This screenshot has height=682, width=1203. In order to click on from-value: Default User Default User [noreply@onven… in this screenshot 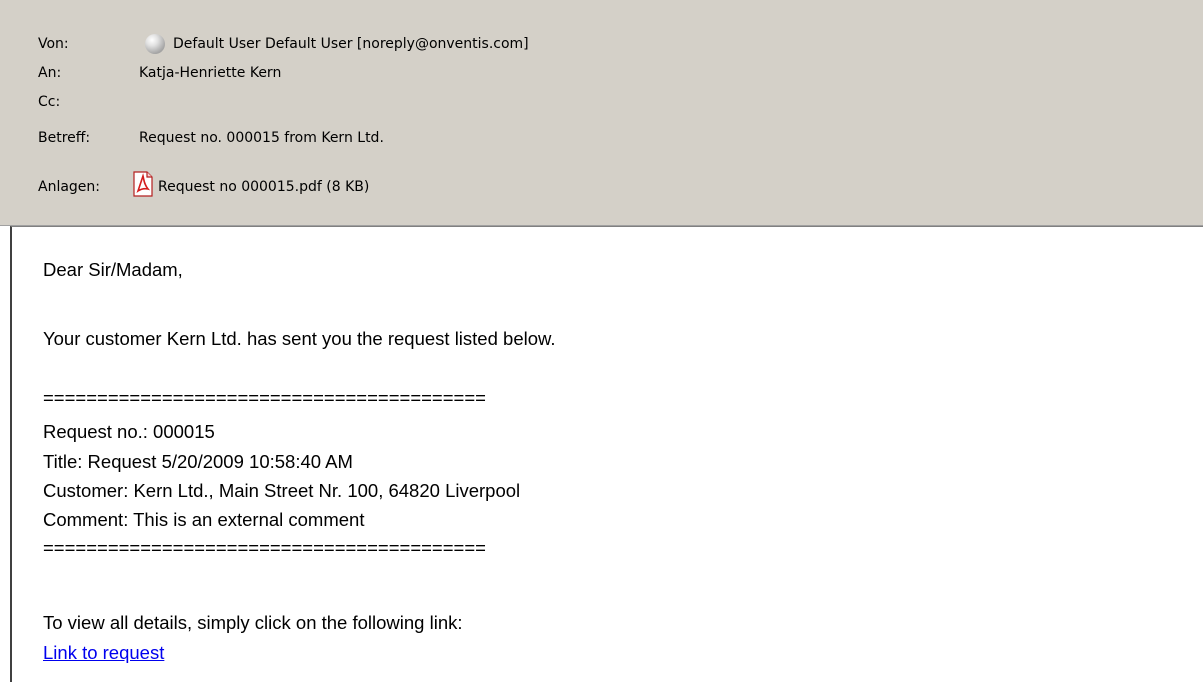, I will do `click(351, 44)`.